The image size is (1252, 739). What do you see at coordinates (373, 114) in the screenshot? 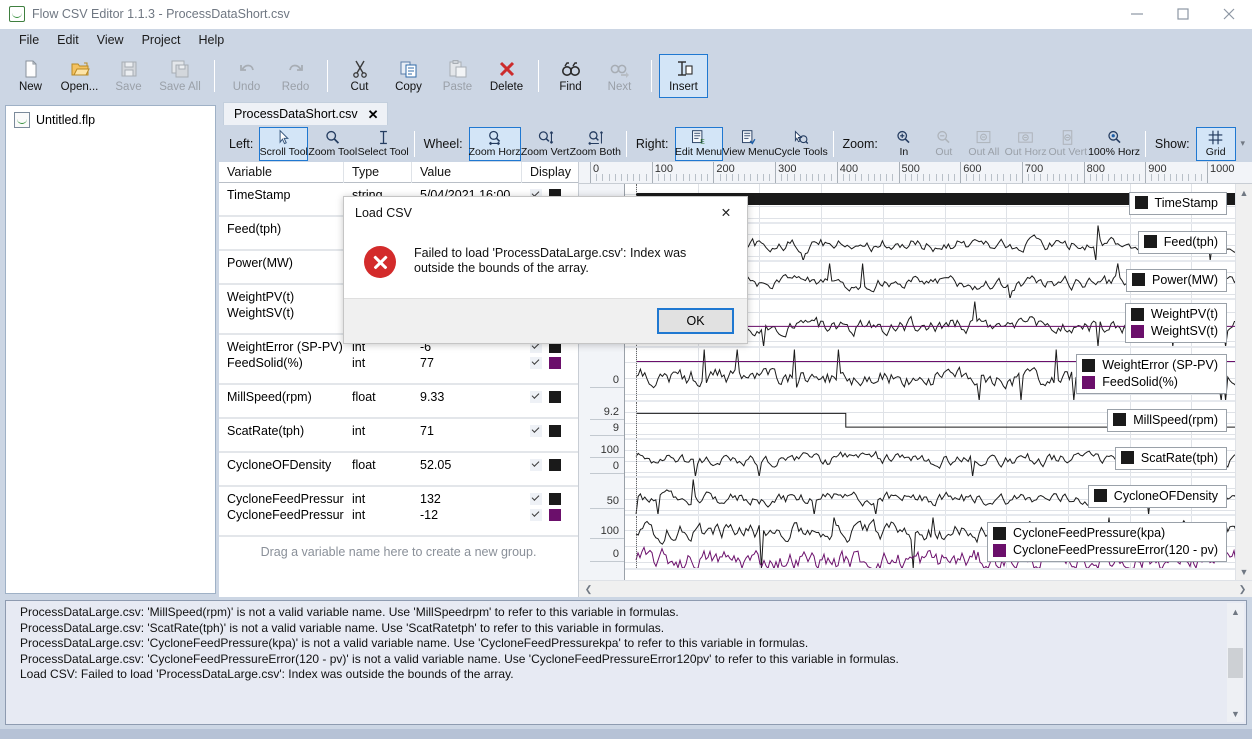
I see `tab-close-icon: ✕` at bounding box center [373, 114].